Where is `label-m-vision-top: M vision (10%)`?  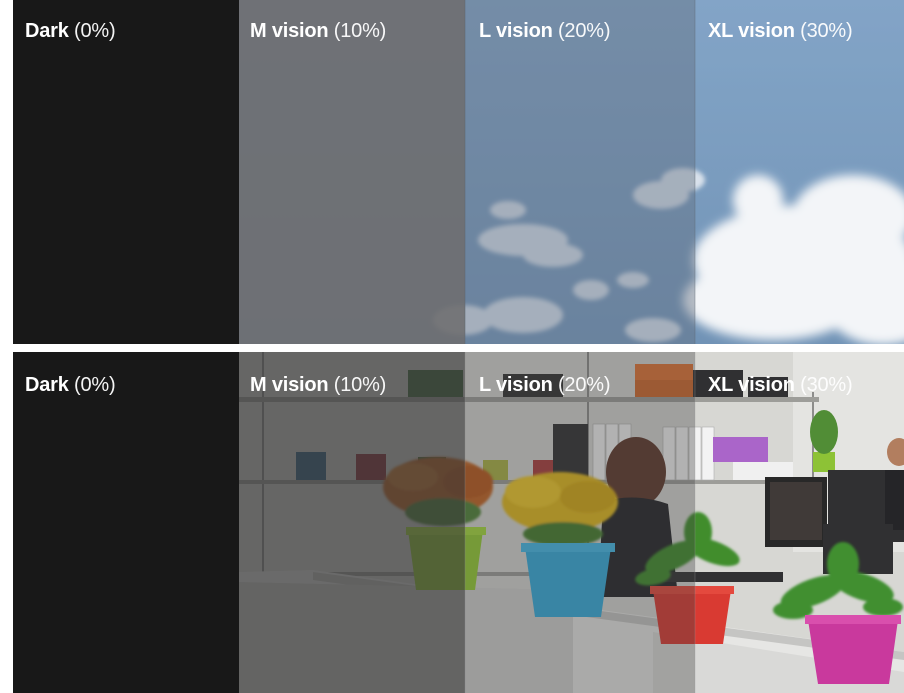
label-m-vision-top: M vision (10%) is located at coordinates (318, 31).